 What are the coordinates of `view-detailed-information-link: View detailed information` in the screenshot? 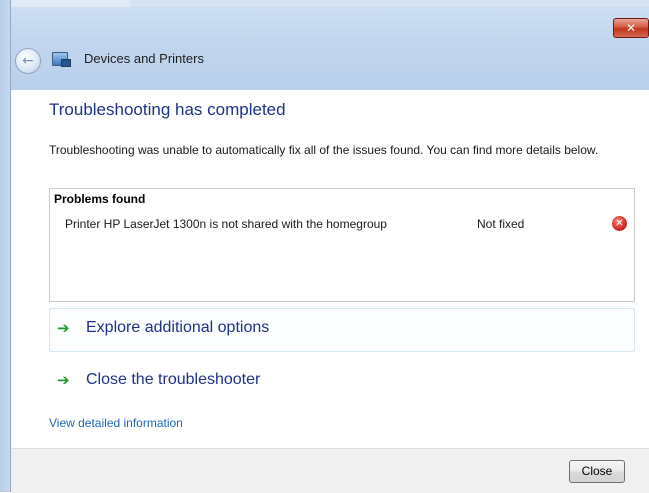 It's located at (116, 423).